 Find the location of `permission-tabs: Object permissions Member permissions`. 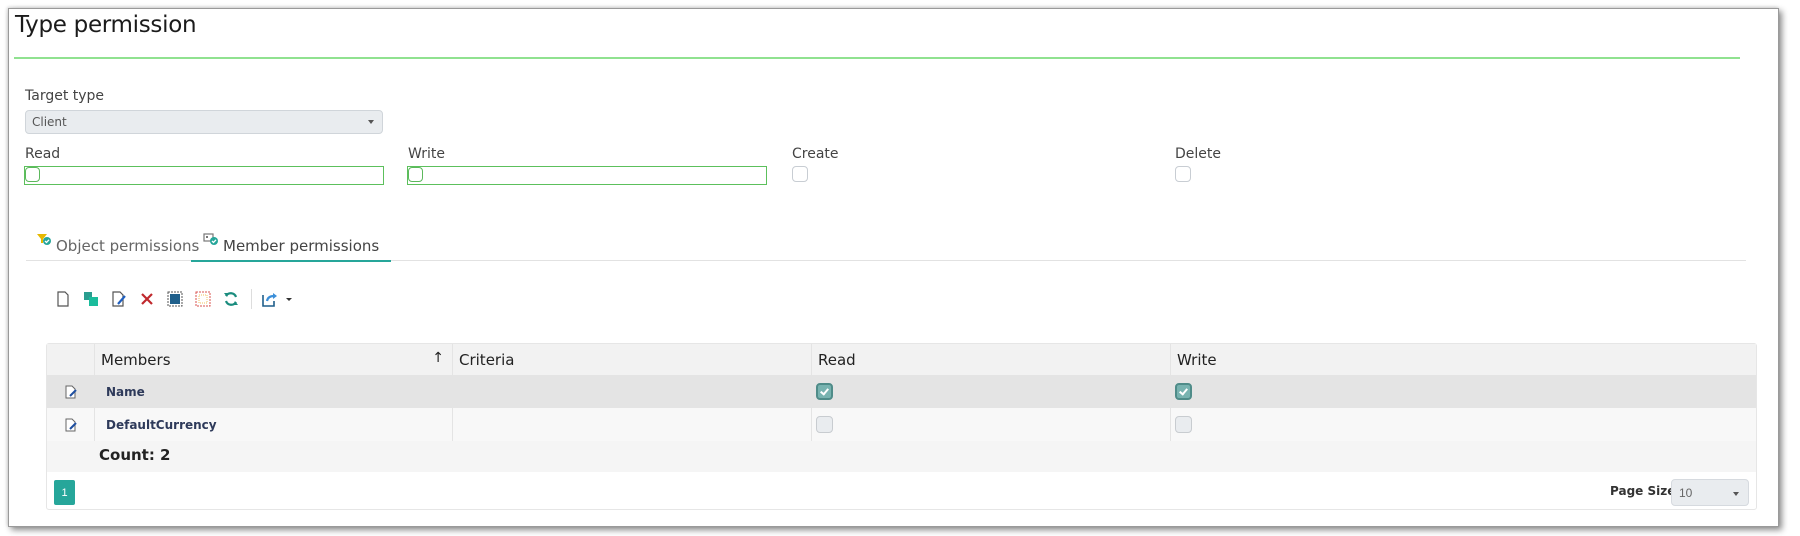

permission-tabs: Object permissions Member permissions is located at coordinates (886, 246).